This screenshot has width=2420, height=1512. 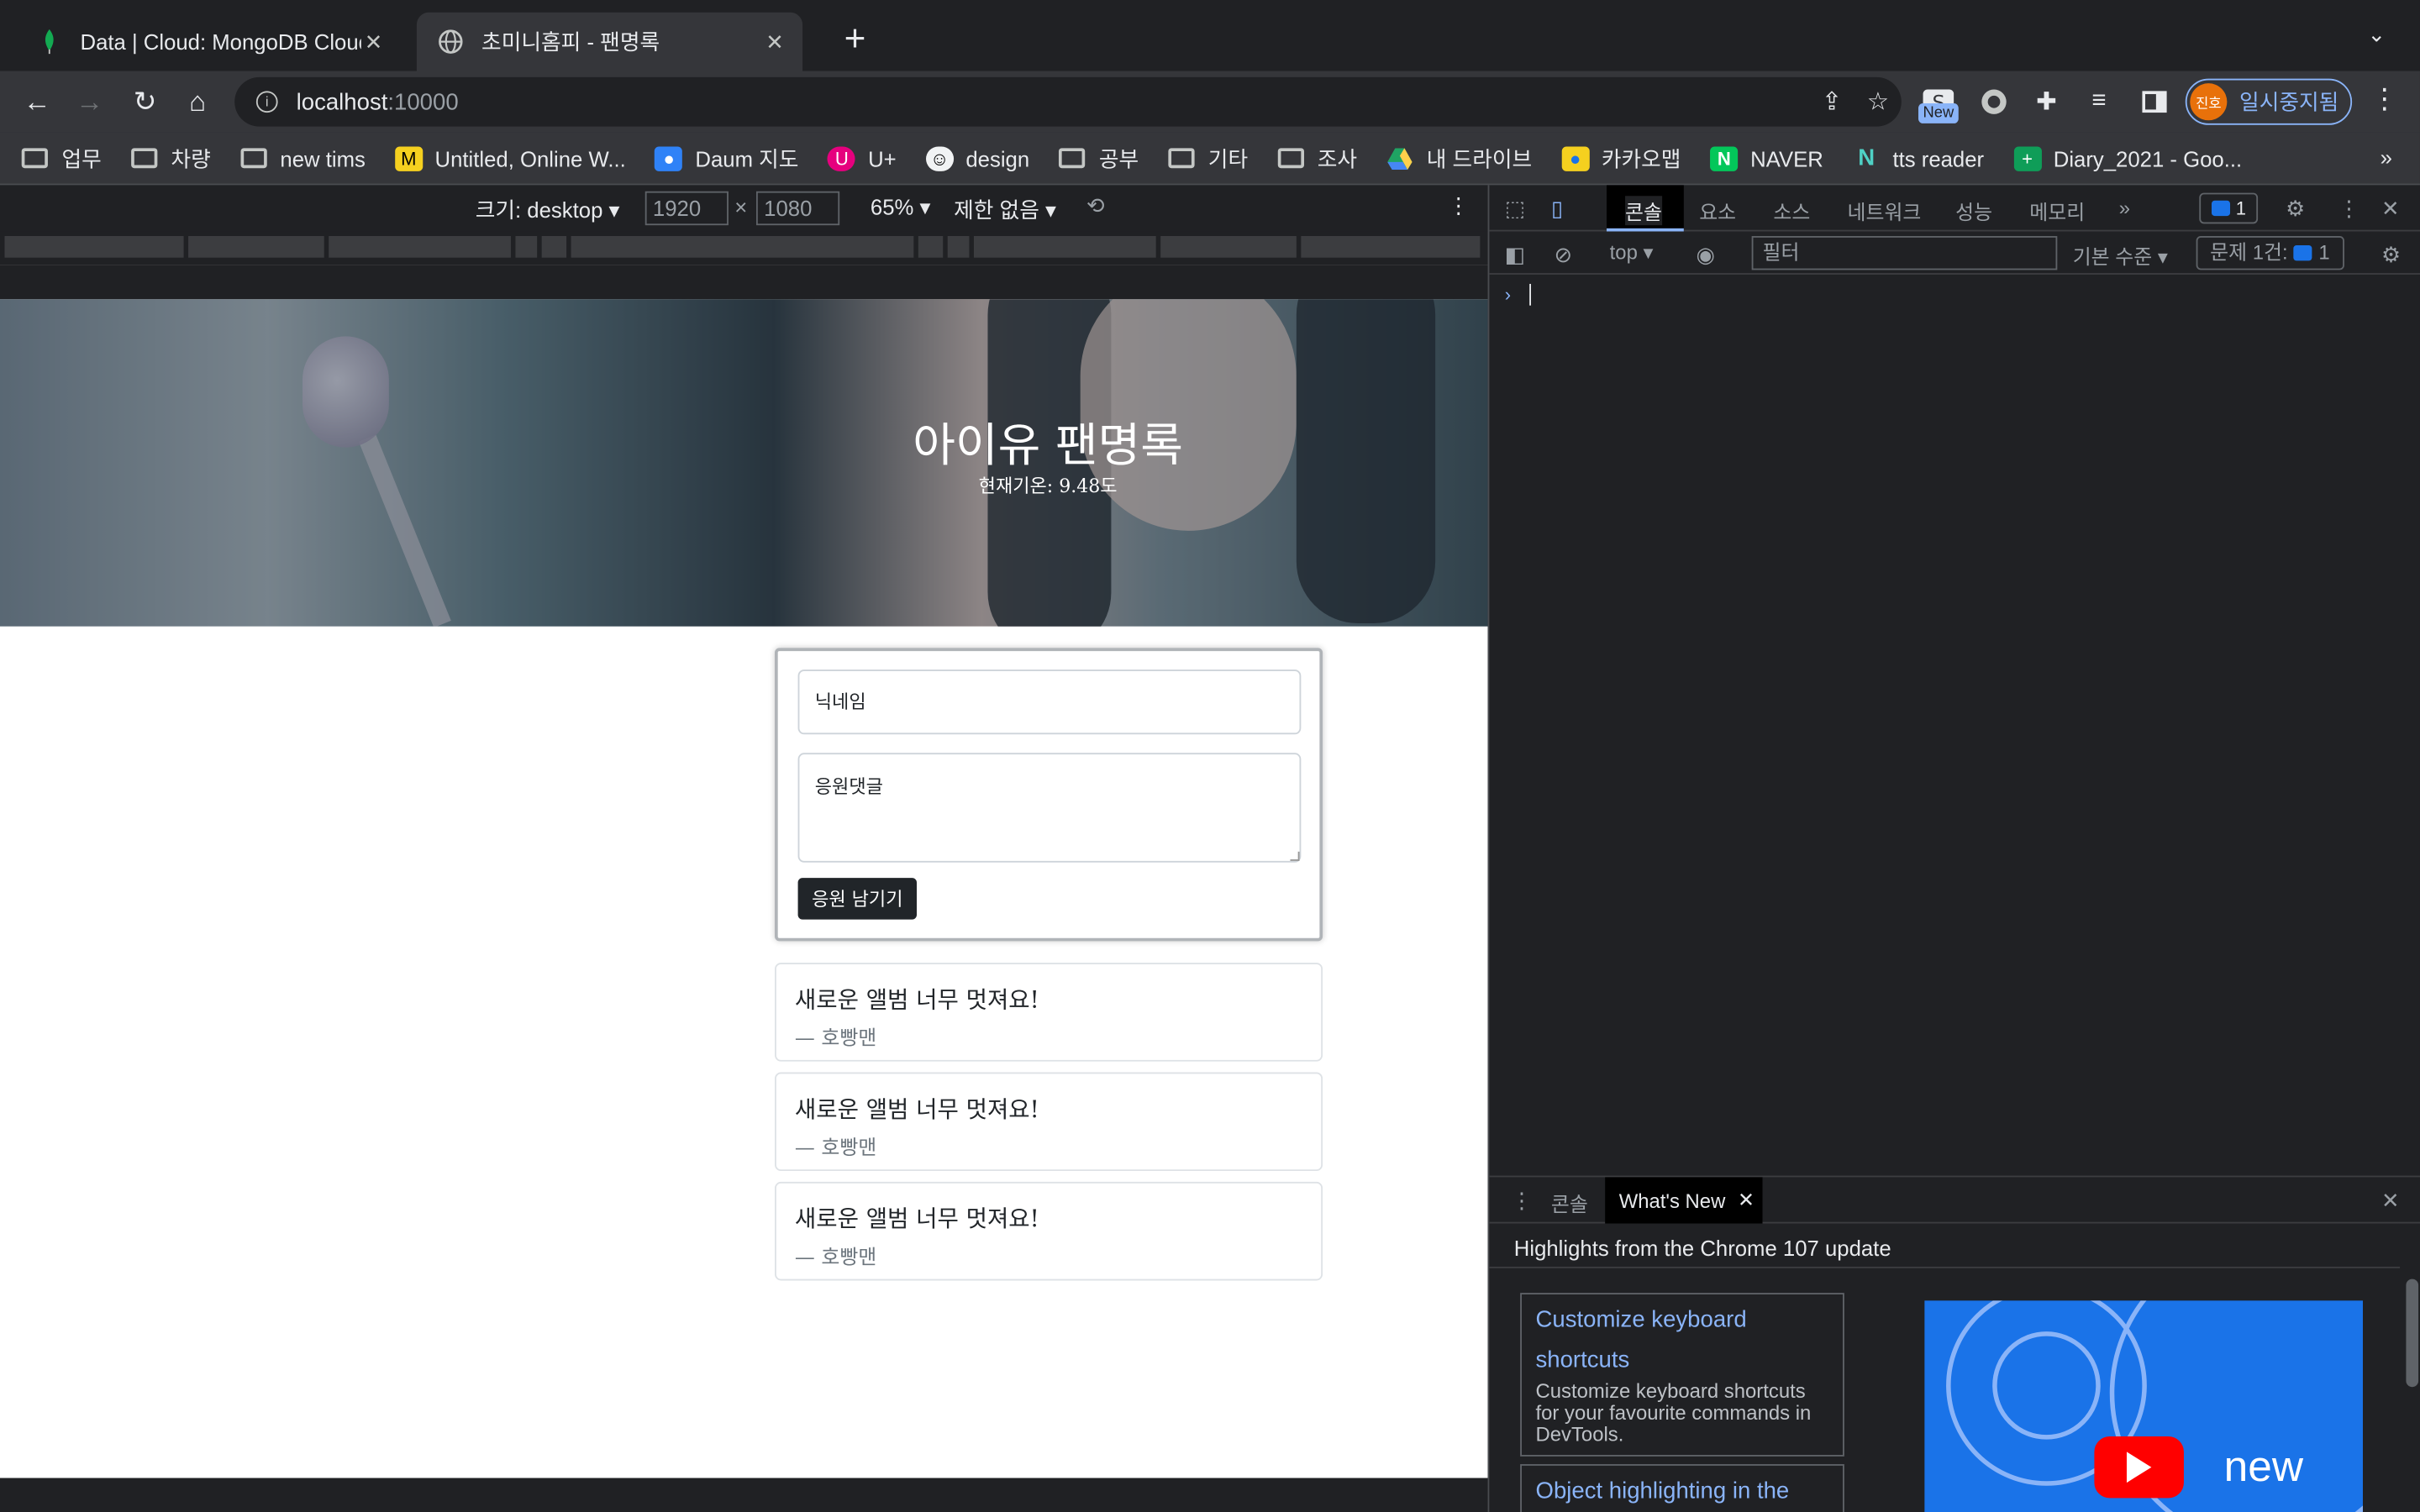 I want to click on bookmark-item: Ntts reader, so click(x=1919, y=157).